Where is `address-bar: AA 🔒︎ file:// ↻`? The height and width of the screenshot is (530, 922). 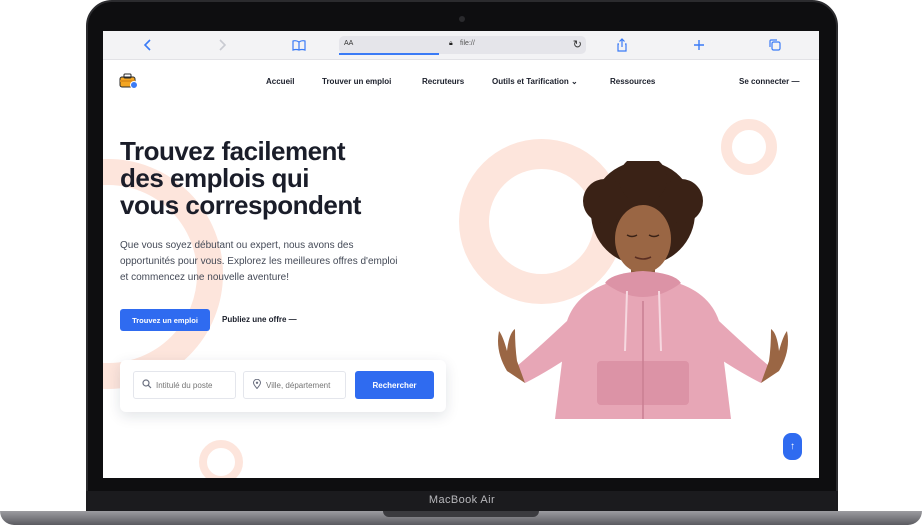
address-bar: AA 🔒︎ file:// ↻ is located at coordinates (462, 45).